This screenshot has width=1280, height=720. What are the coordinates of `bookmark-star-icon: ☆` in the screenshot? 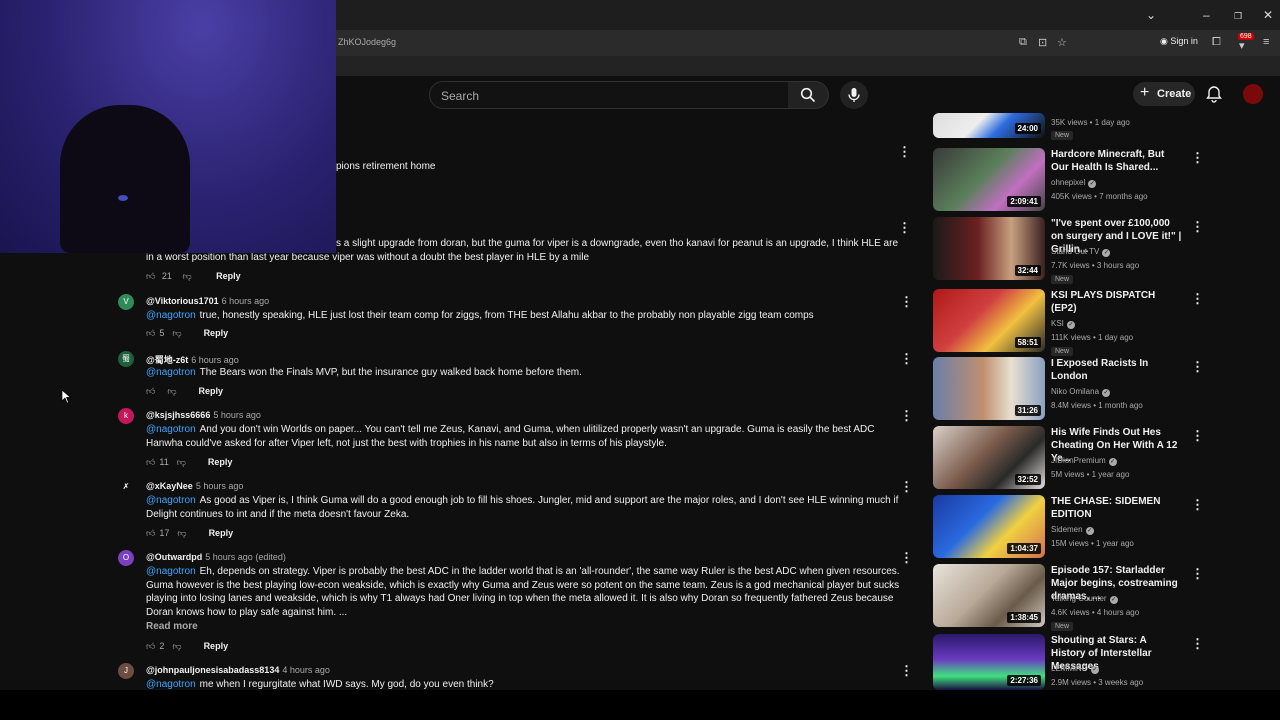 It's located at (1062, 42).